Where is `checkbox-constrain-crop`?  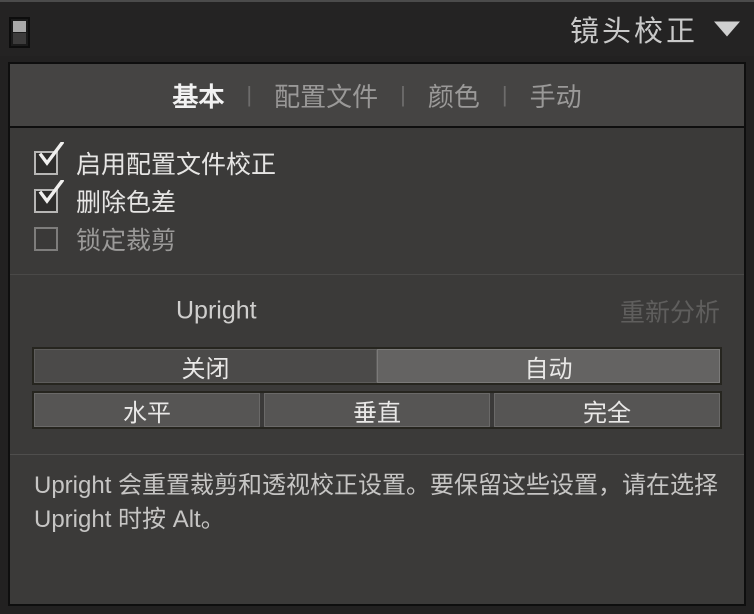
checkbox-constrain-crop is located at coordinates (46, 239).